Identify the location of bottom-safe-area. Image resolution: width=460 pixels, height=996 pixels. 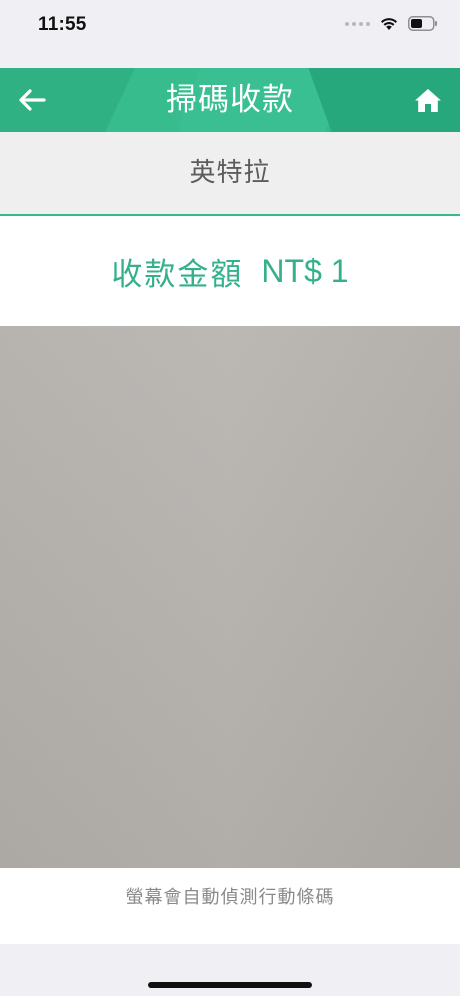
(230, 970).